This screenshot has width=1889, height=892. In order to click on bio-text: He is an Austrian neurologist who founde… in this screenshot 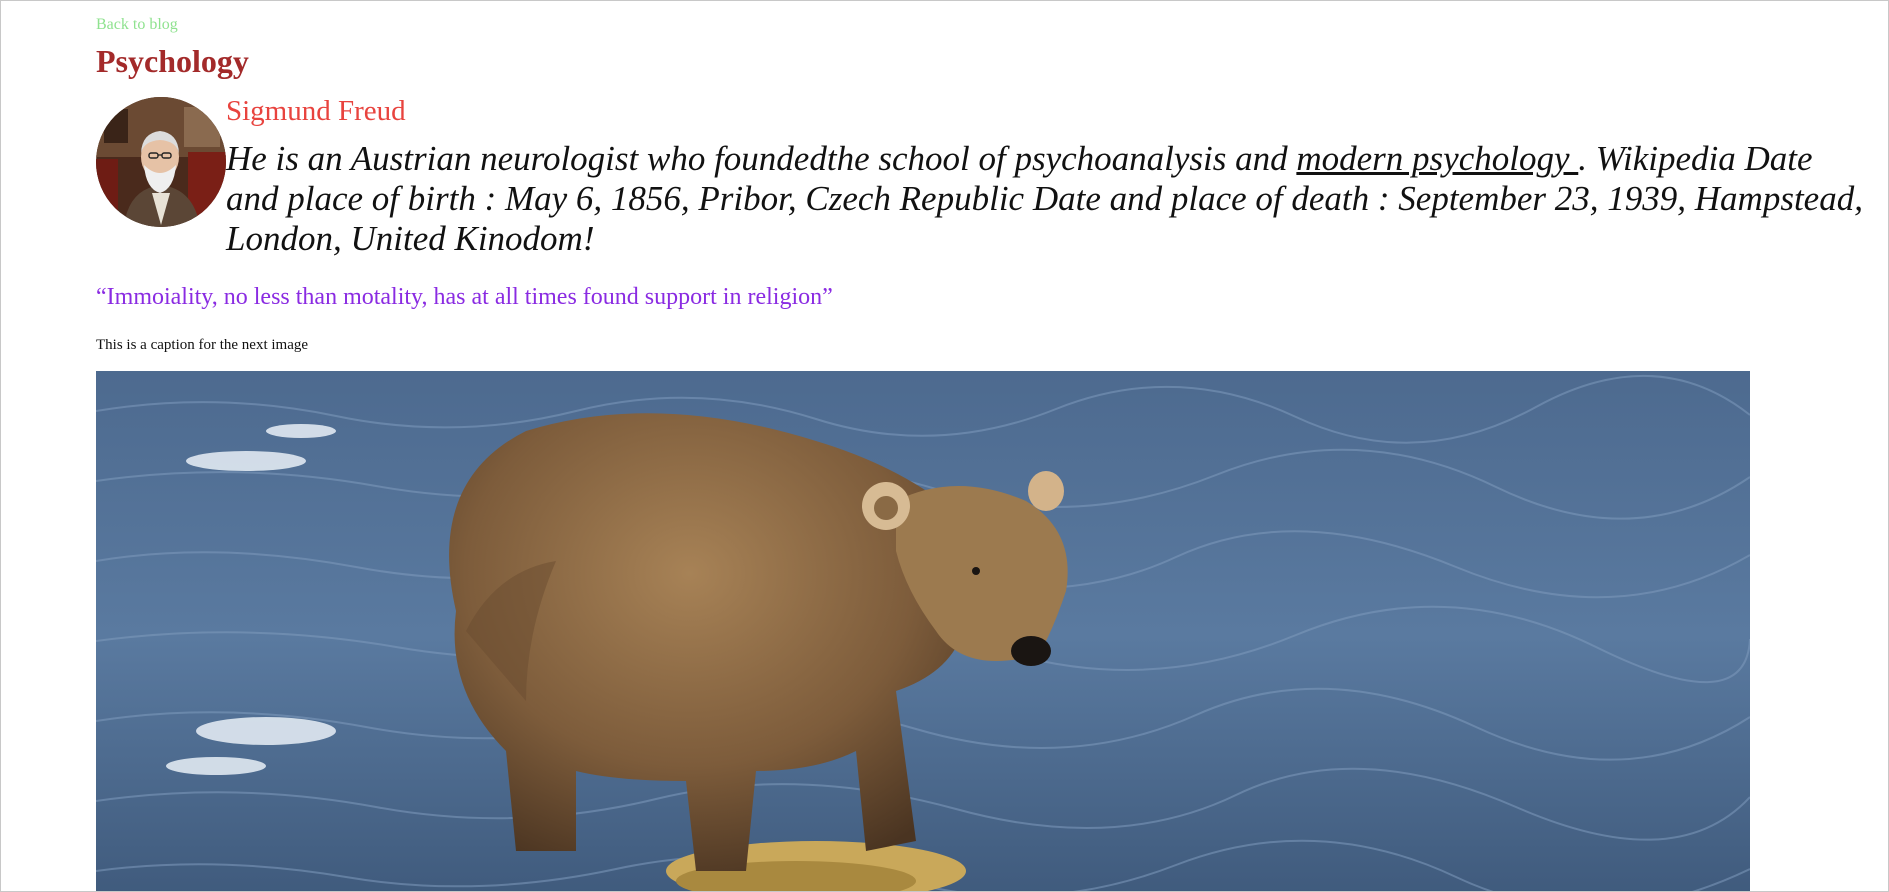, I will do `click(761, 158)`.